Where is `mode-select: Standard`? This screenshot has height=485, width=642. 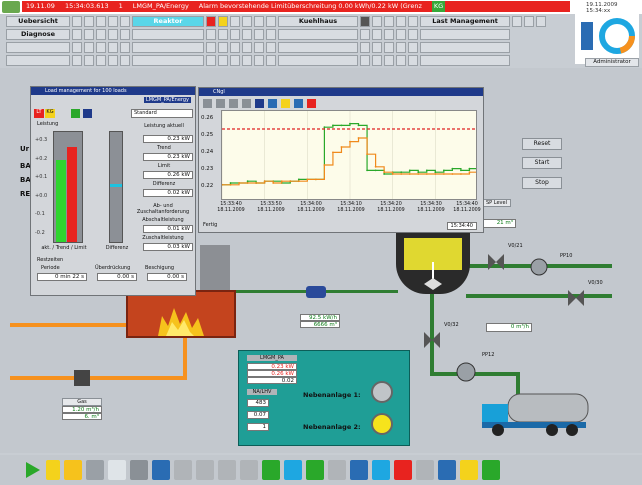
mode-select: Standard is located at coordinates (162, 113).